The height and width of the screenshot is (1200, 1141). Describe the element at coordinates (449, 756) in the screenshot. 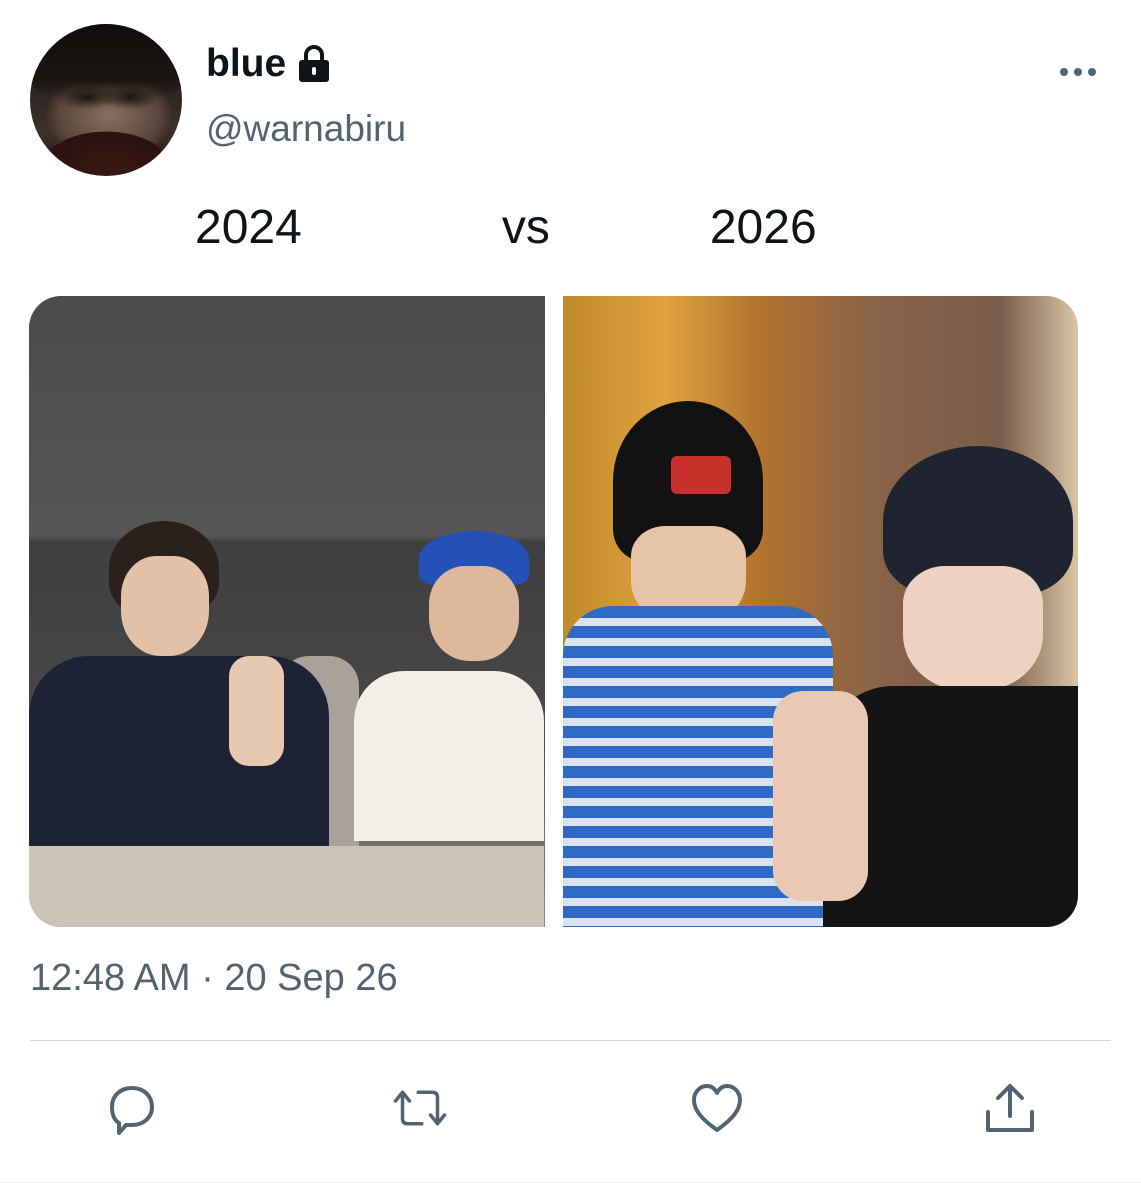

I see `person-right-shirt` at that location.